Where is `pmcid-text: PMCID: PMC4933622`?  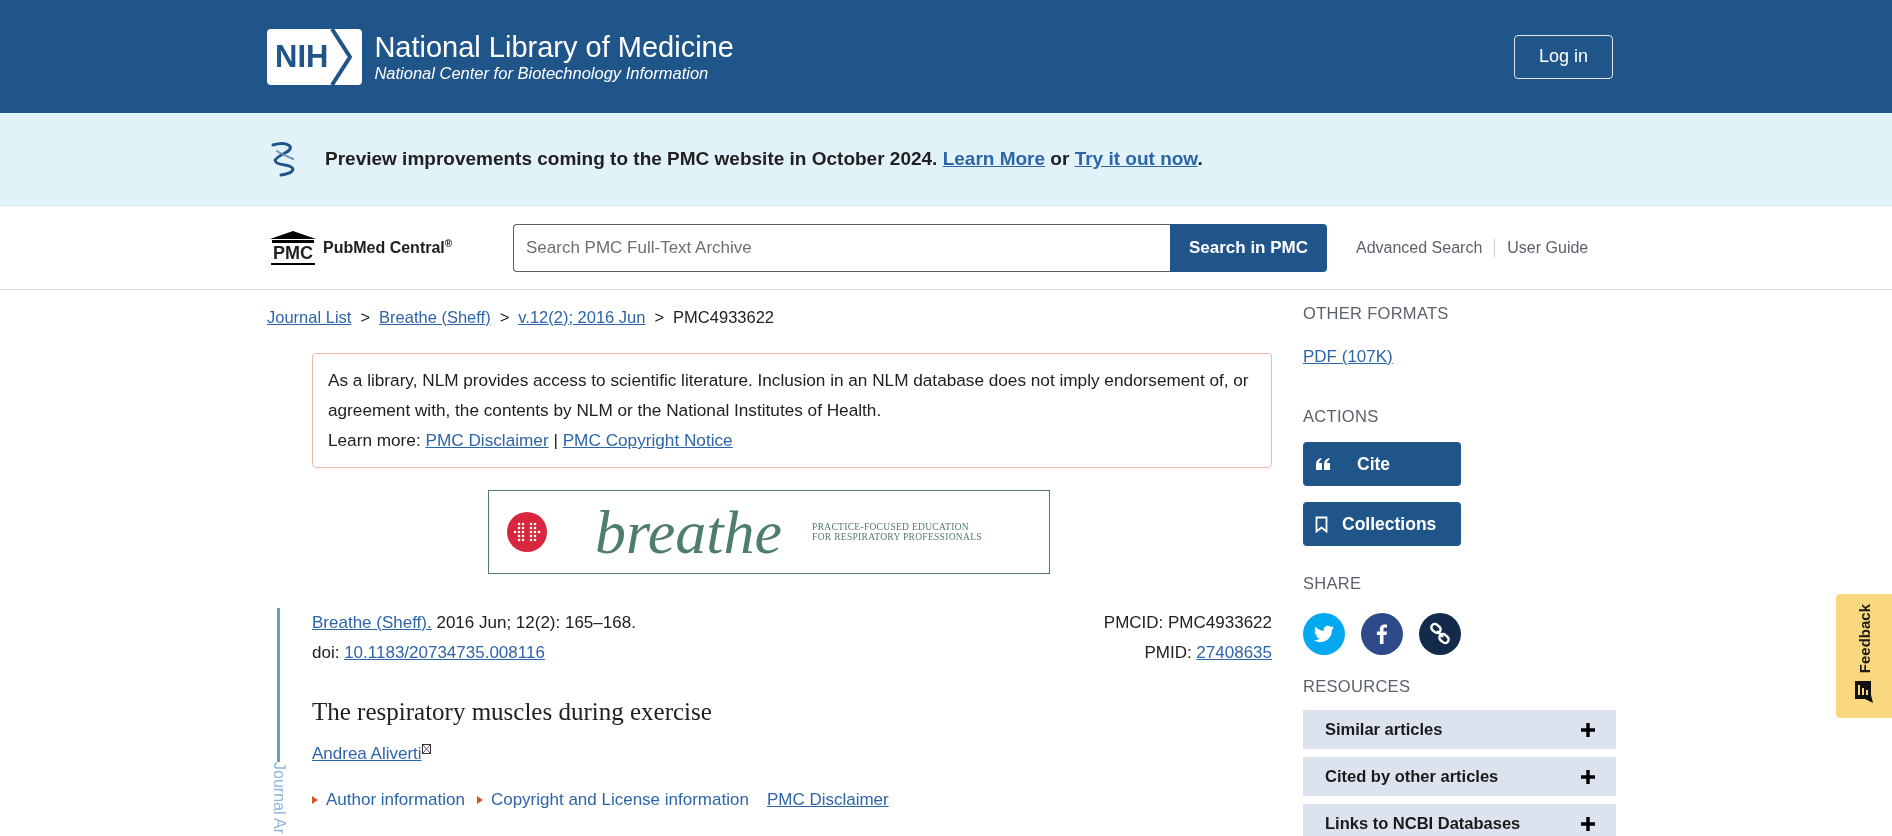 pmcid-text: PMCID: PMC4933622 is located at coordinates (1187, 623).